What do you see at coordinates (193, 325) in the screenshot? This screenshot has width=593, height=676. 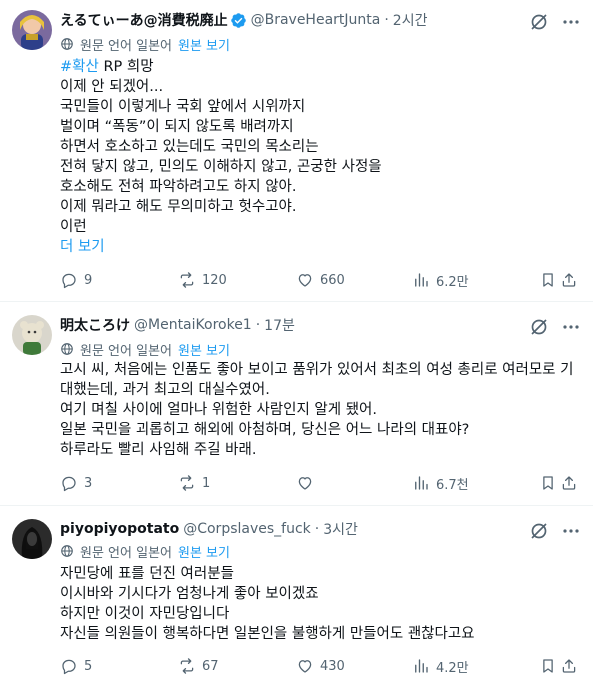 I see `handle: @MentaiKoroke1` at bounding box center [193, 325].